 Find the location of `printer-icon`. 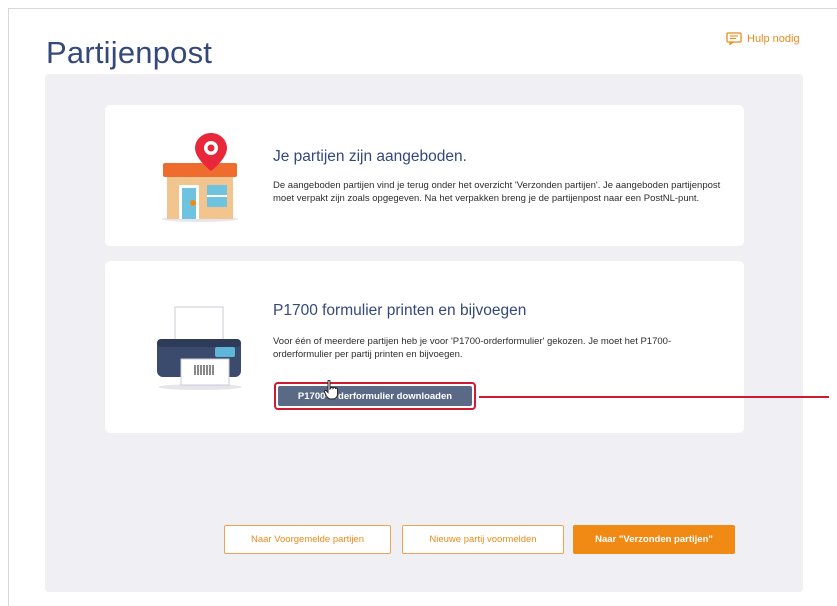

printer-icon is located at coordinates (199, 348).